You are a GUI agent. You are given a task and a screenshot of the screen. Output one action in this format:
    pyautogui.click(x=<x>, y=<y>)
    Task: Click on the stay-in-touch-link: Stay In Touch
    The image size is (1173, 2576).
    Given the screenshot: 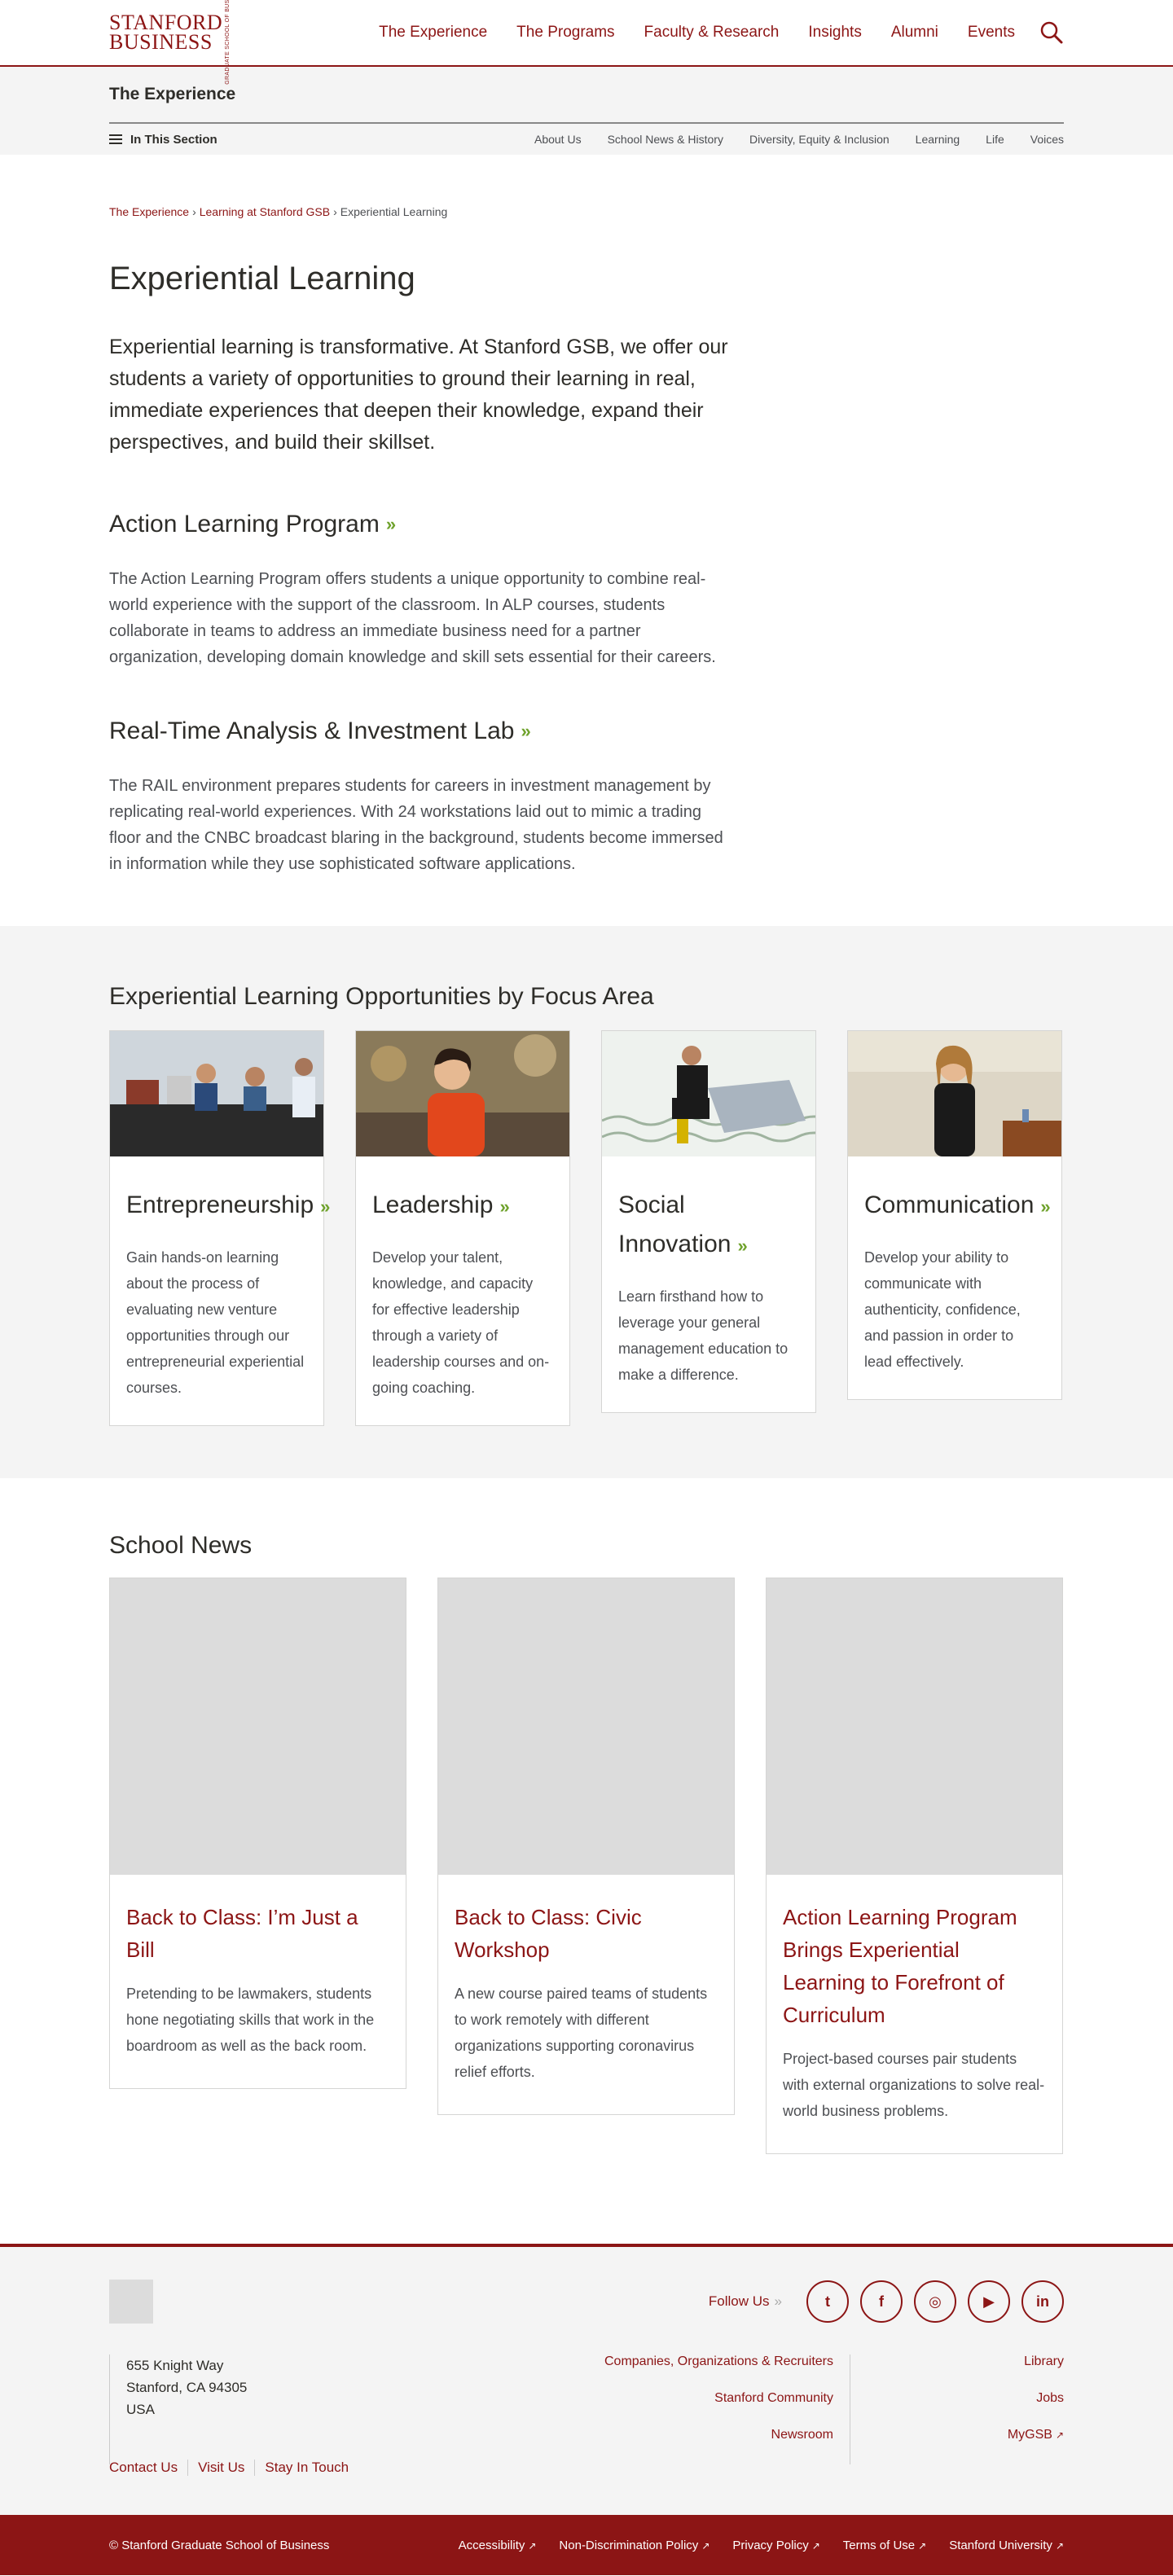 What is the action you would take?
    pyautogui.click(x=306, y=2468)
    